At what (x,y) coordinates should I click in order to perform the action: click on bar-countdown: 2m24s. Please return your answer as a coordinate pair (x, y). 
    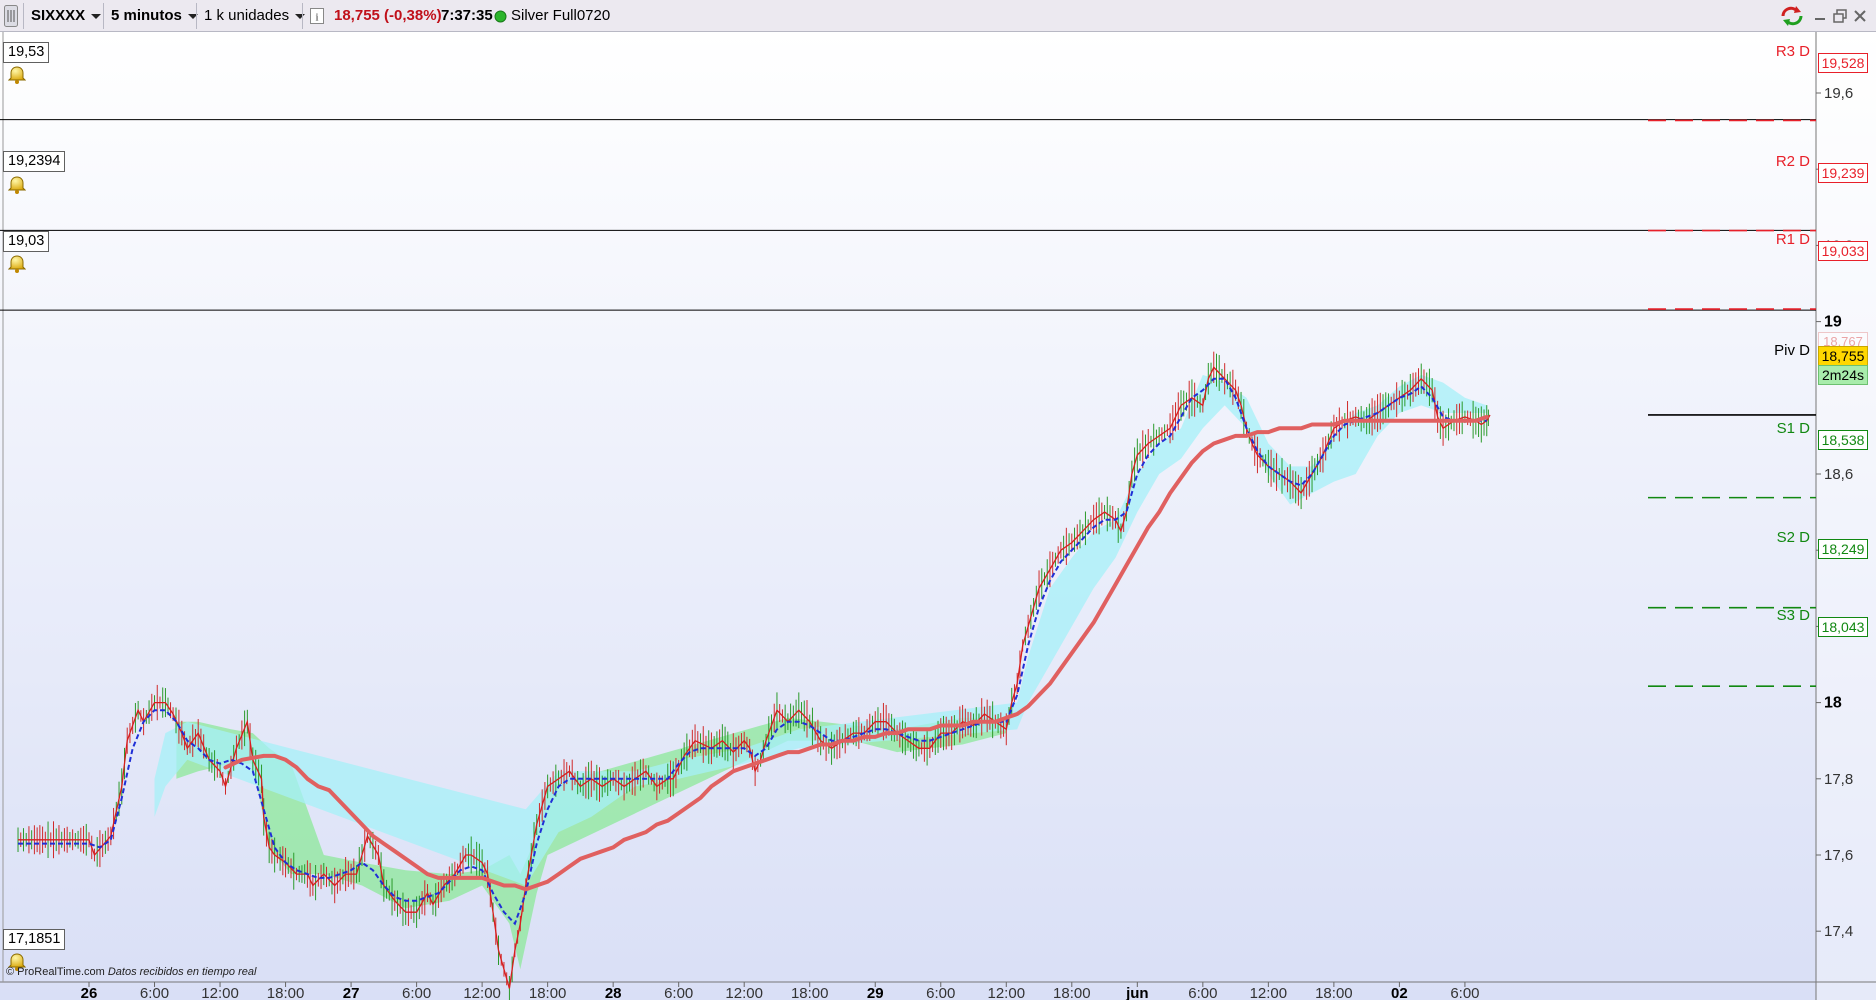
    Looking at the image, I should click on (1843, 375).